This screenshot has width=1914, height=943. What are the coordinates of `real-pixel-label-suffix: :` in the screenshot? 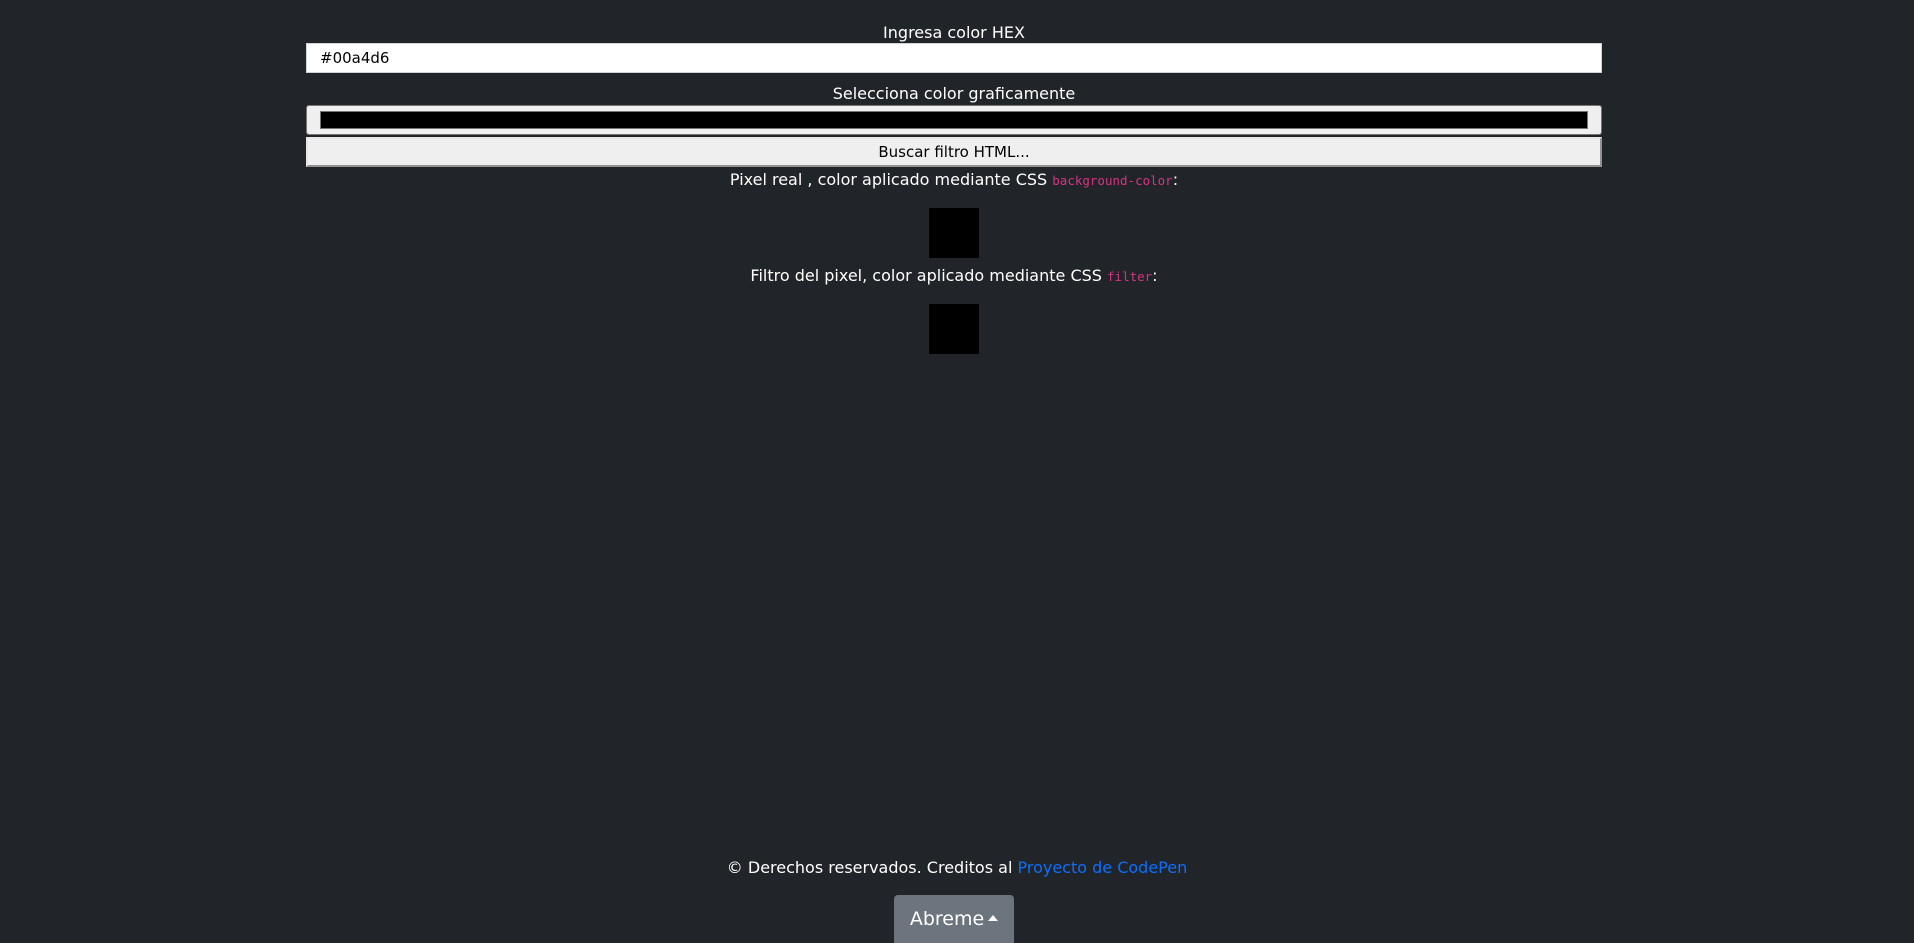 It's located at (1175, 179).